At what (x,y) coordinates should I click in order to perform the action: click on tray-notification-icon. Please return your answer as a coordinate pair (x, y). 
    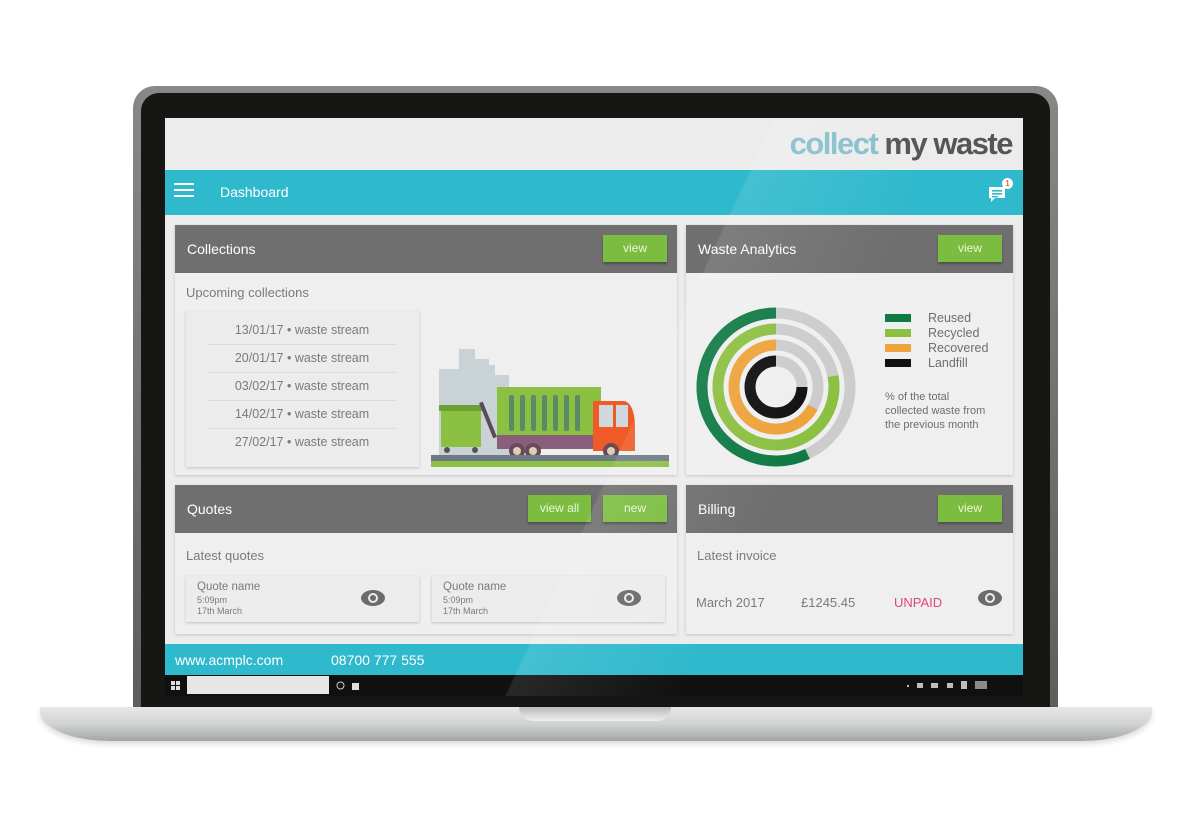
    Looking at the image, I should click on (964, 685).